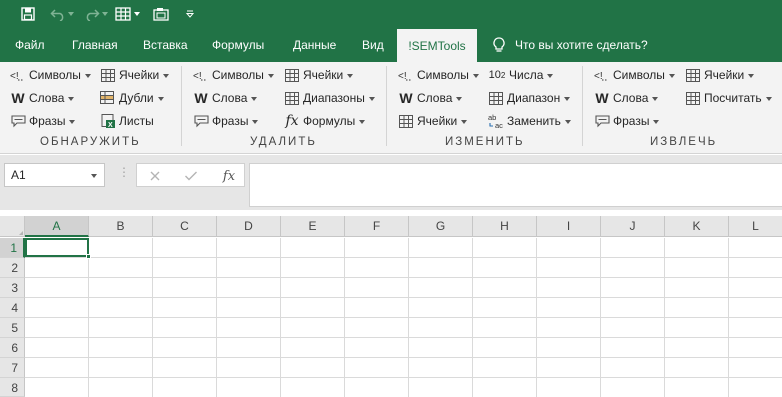 The width and height of the screenshot is (782, 397). I want to click on change-range-button: Диапазон, so click(529, 98).